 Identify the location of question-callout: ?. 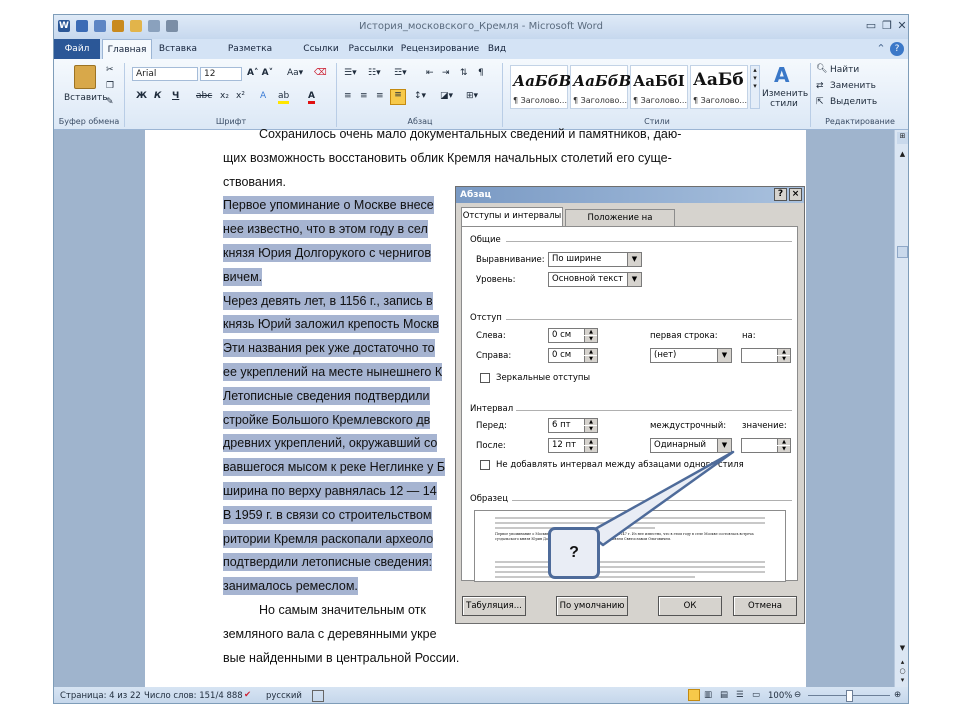
(574, 553).